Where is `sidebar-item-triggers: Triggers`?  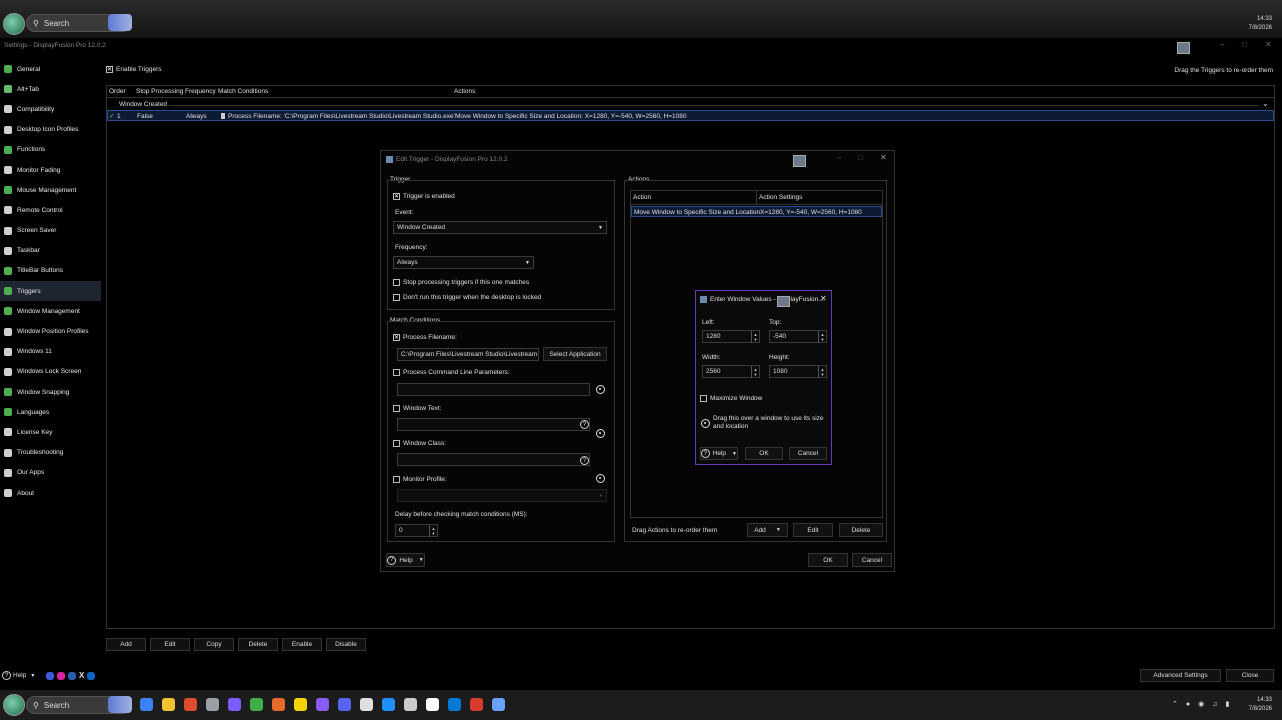 sidebar-item-triggers: Triggers is located at coordinates (50, 291).